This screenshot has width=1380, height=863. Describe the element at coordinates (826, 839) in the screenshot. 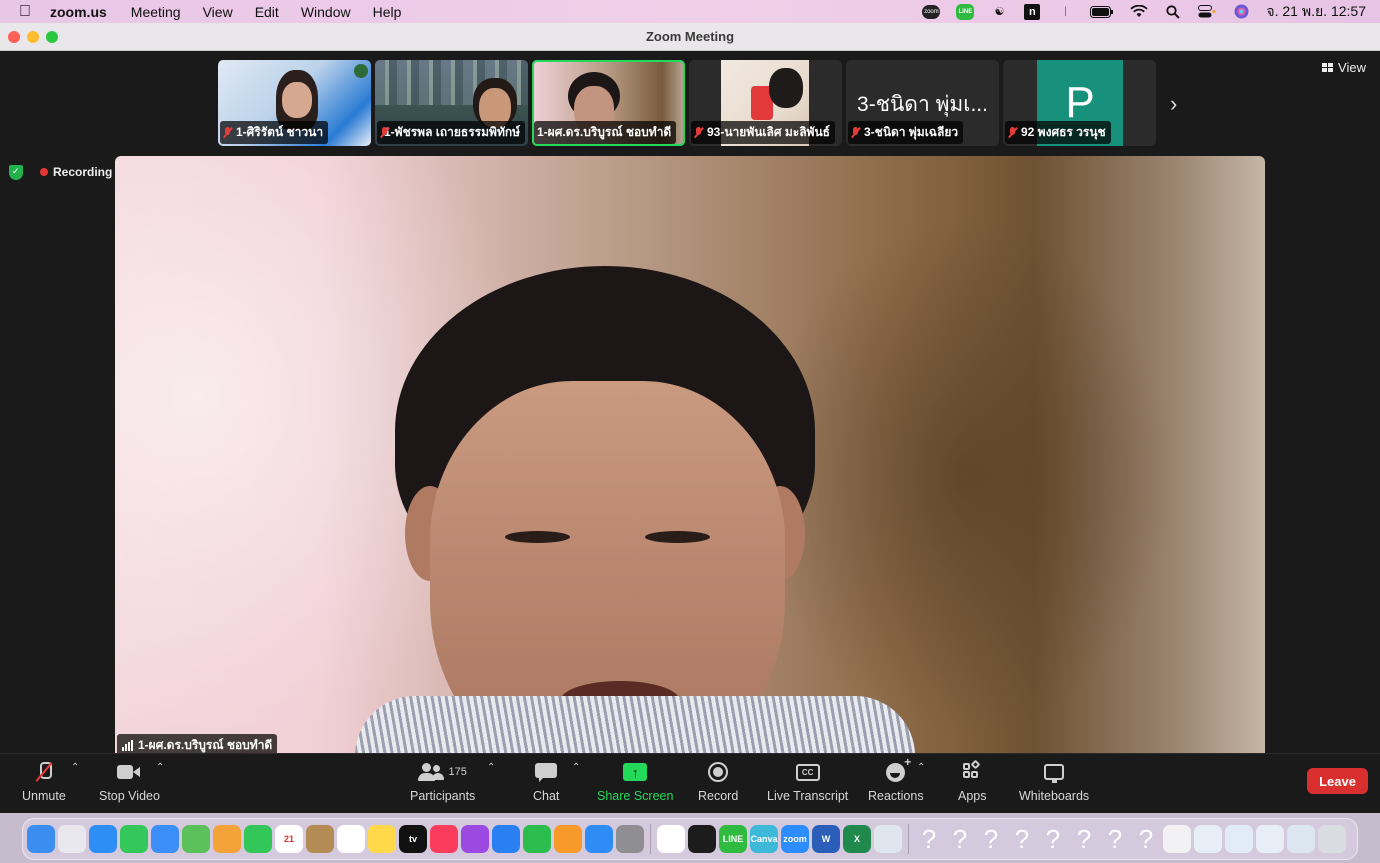

I see `word-icon: W` at that location.